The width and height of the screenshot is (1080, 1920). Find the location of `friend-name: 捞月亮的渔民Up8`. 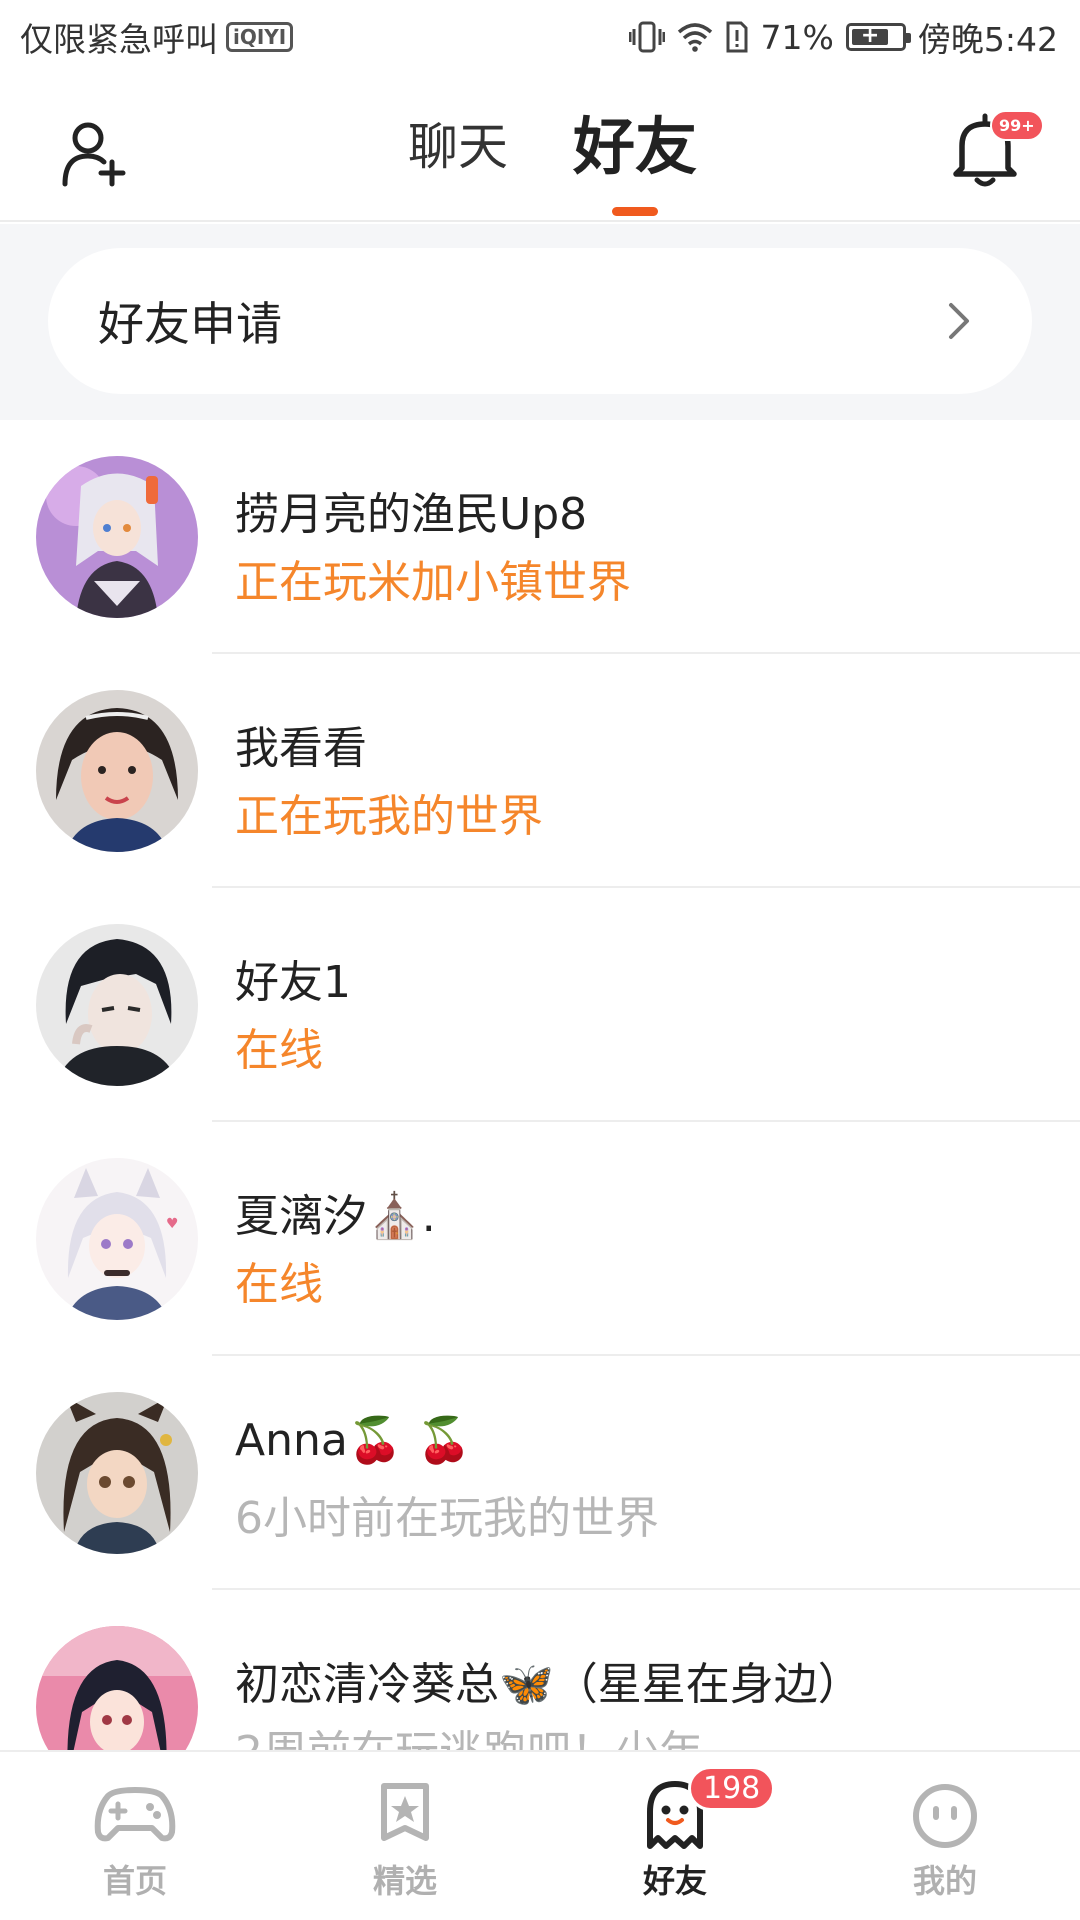

friend-name: 捞月亮的渔民Up8 is located at coordinates (411, 514).